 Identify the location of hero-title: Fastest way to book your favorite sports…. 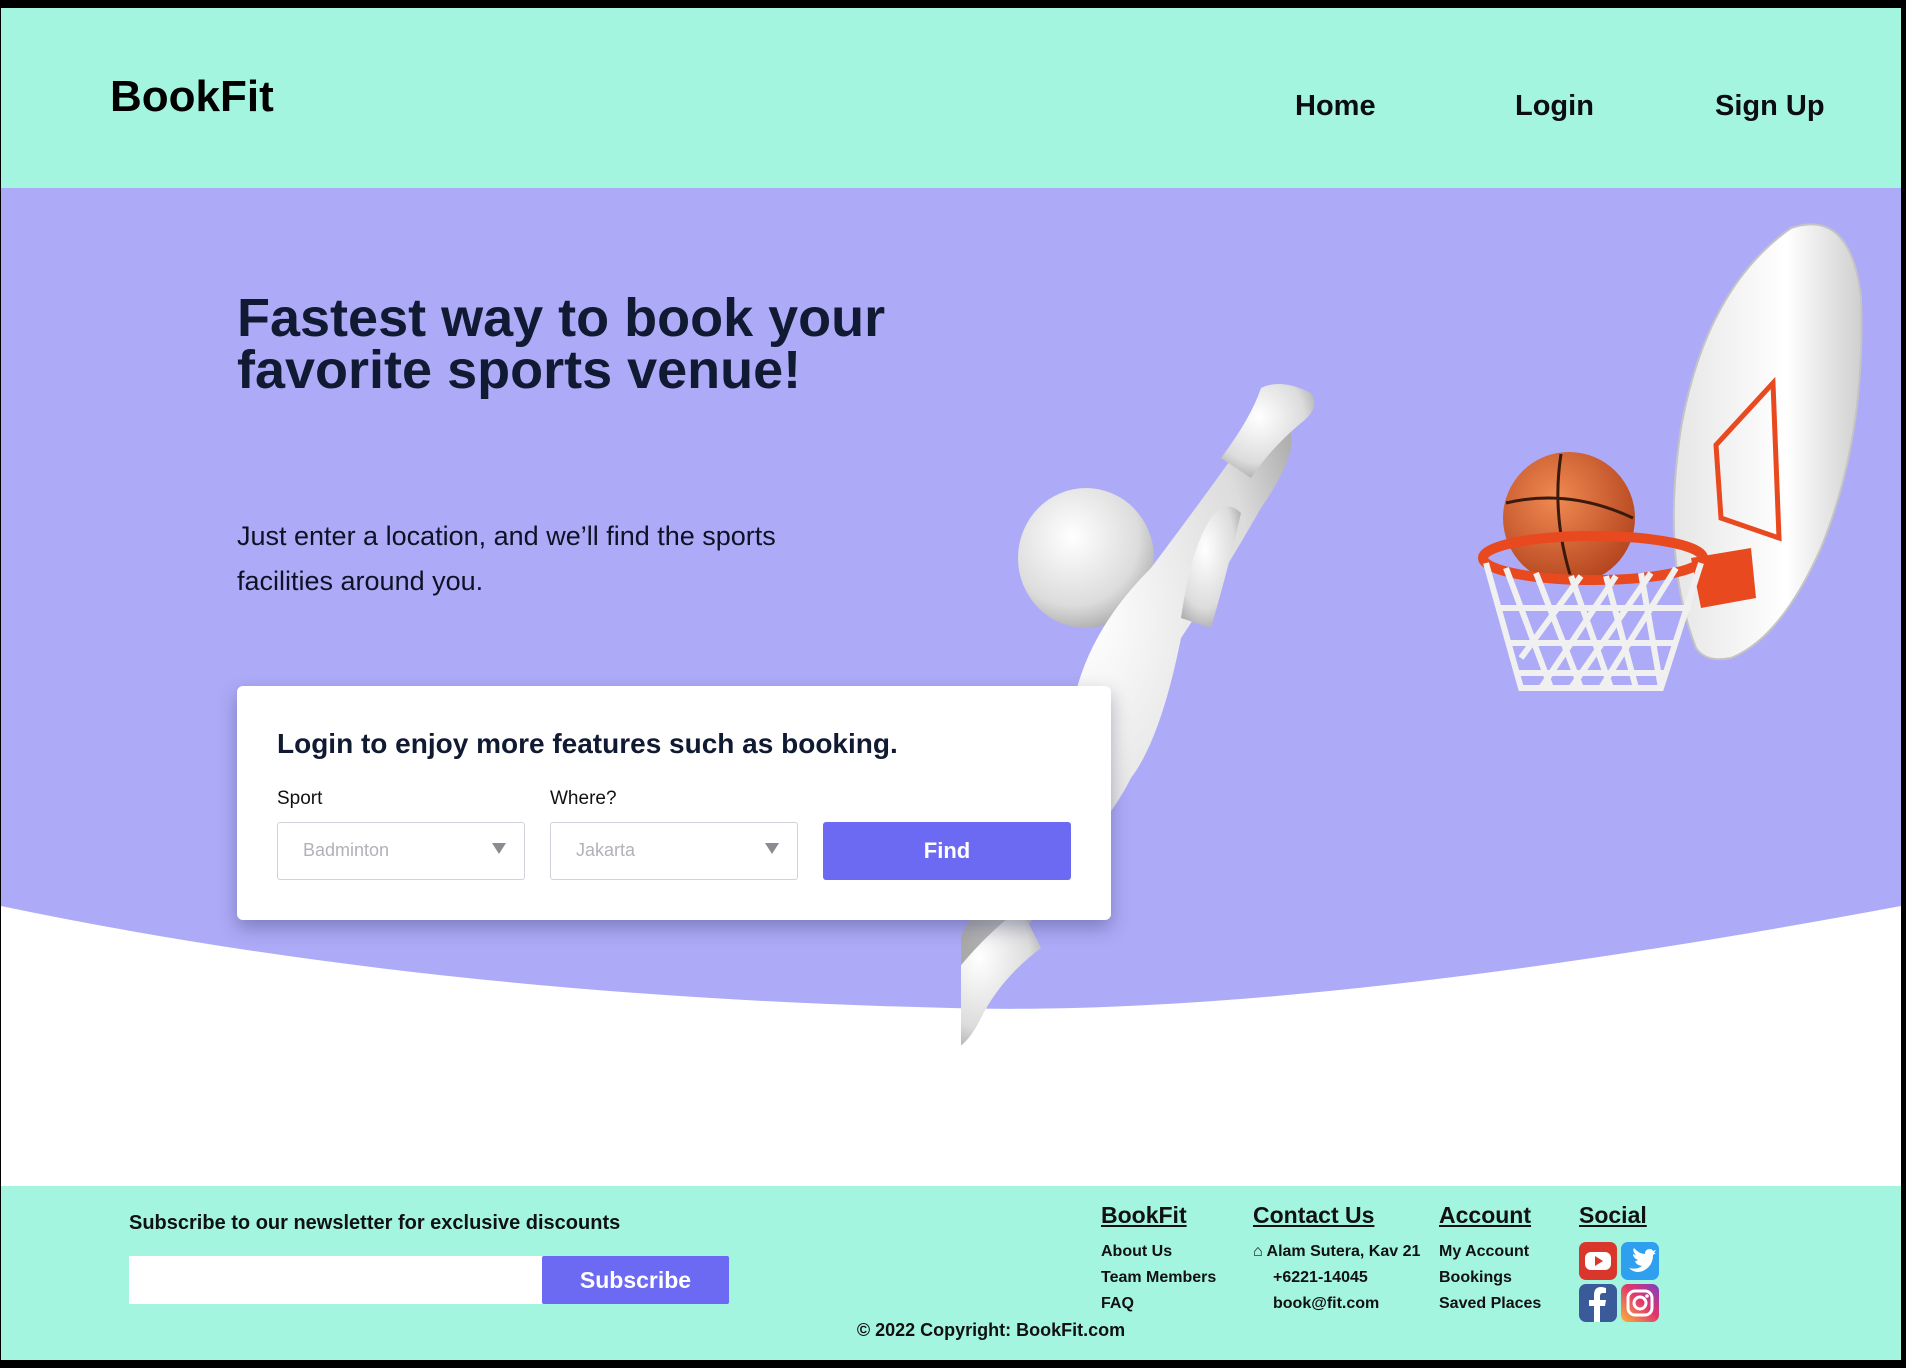
(561, 344).